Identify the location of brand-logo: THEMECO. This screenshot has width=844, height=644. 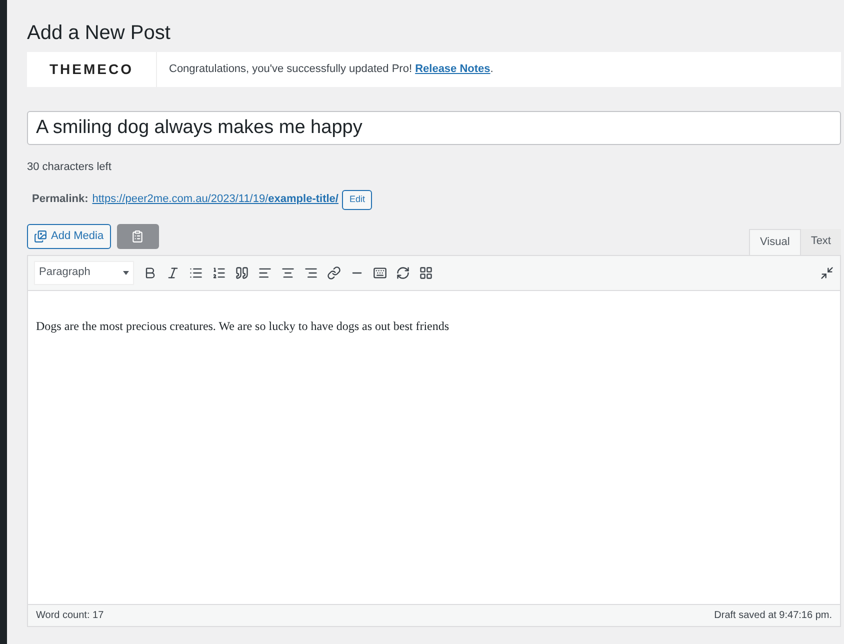
(92, 69).